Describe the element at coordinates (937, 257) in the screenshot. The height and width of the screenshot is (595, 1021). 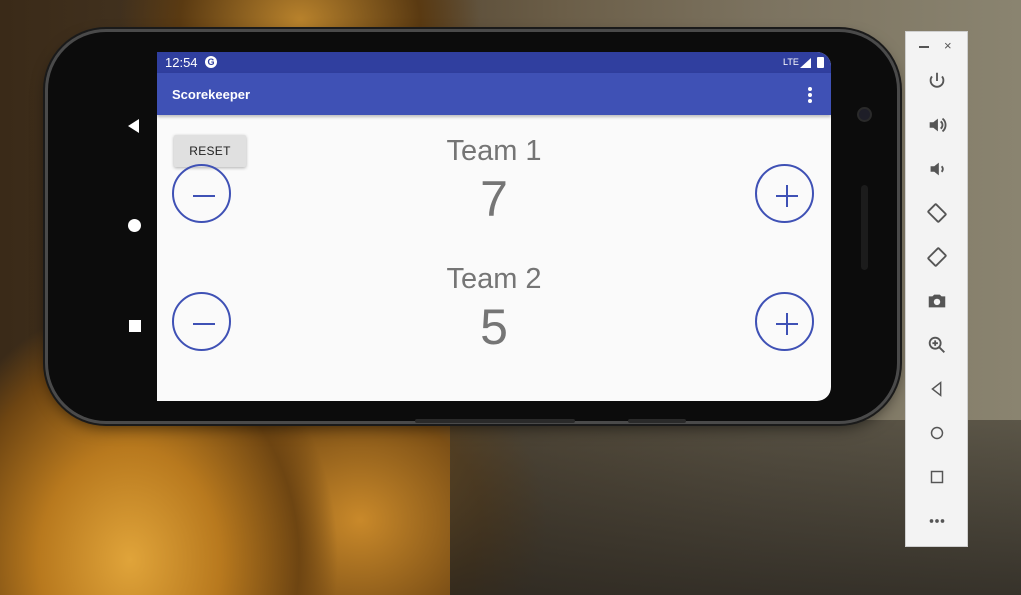
I see `rotate-right-icon` at that location.